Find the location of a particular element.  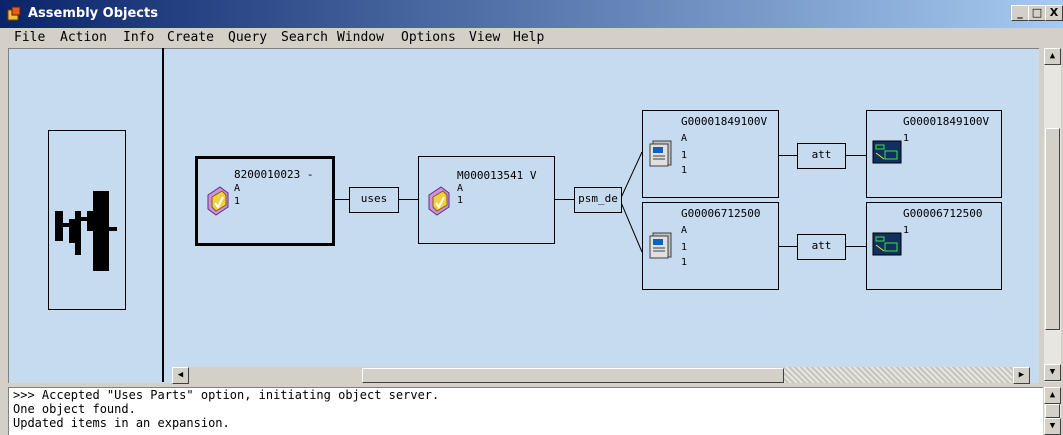

edge-g1-att is located at coordinates (787, 155).